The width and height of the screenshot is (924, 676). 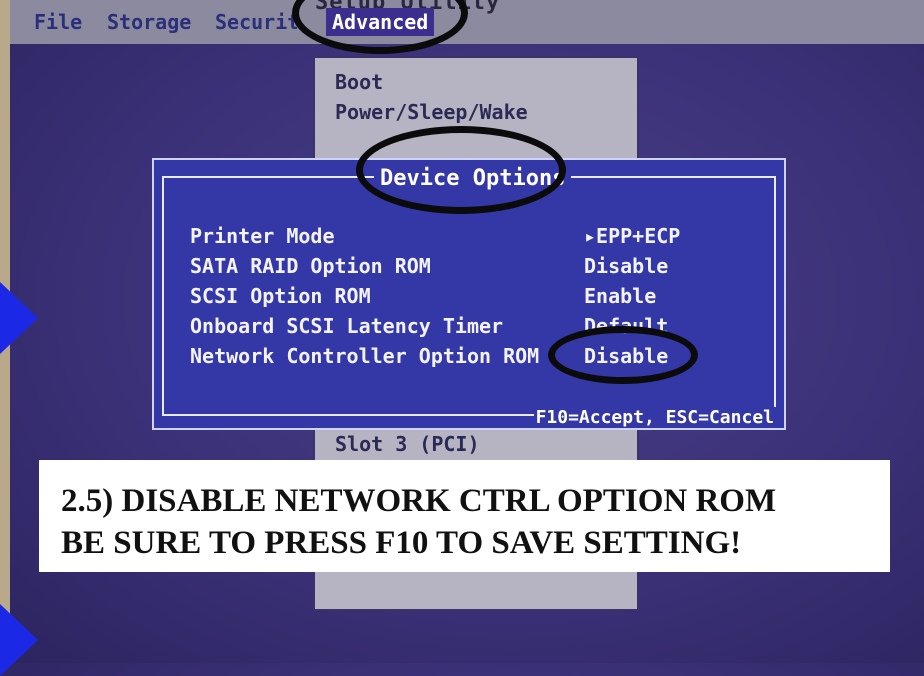 I want to click on option-label-network-rom: Network Controller Option ROM, so click(x=364, y=356).